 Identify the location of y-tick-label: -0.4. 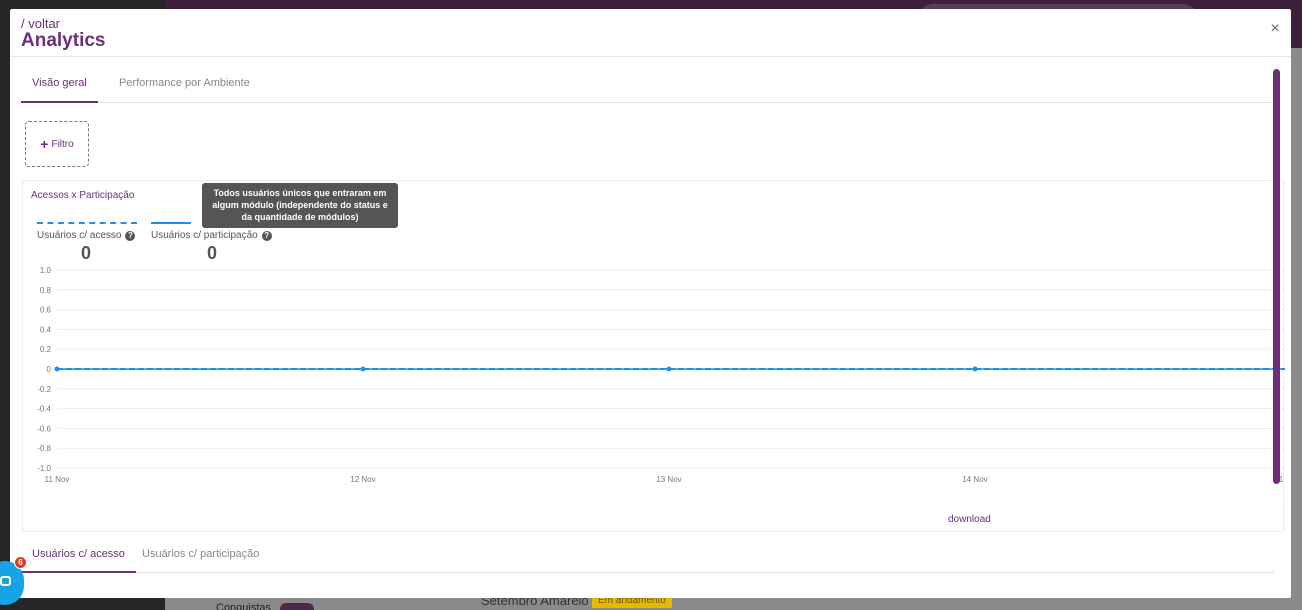
(44, 409).